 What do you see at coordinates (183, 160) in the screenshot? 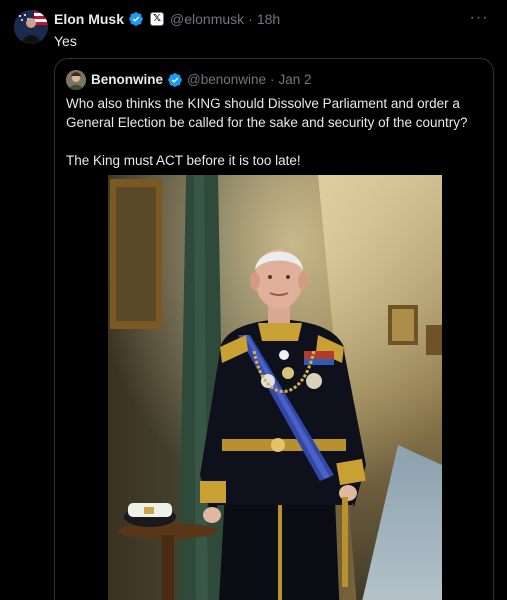
I see `quoted-paragraph: The King must ACT before it is too late!` at bounding box center [183, 160].